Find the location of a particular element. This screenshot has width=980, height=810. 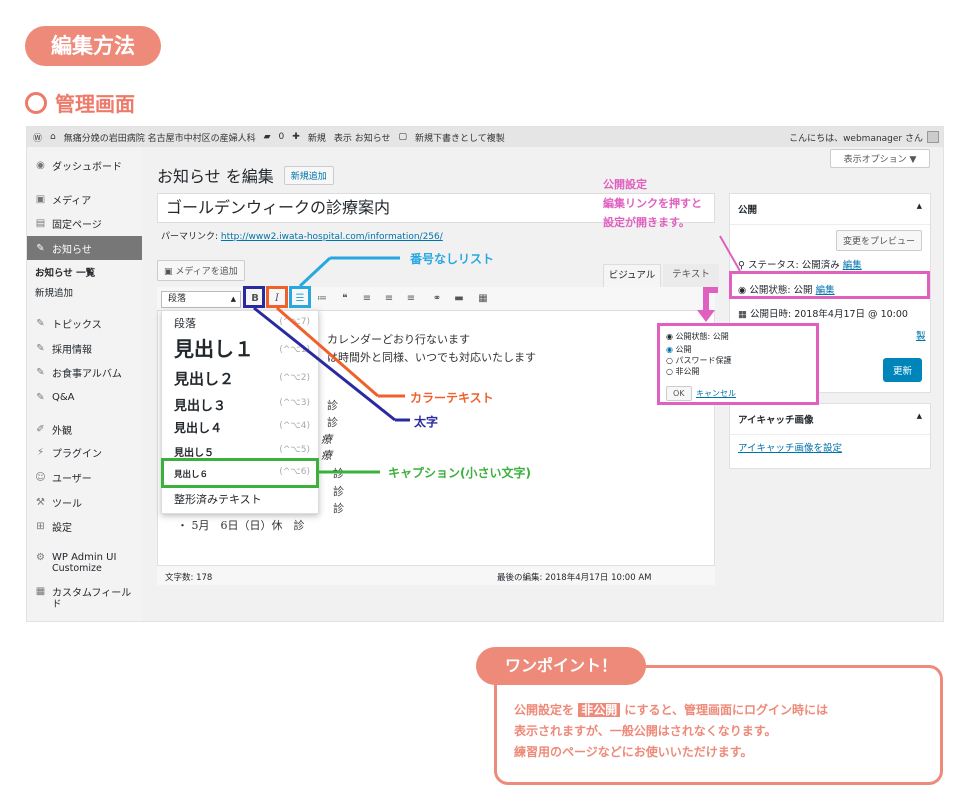

publish-note-line-3: 設定が開きます。 is located at coordinates (646, 222).